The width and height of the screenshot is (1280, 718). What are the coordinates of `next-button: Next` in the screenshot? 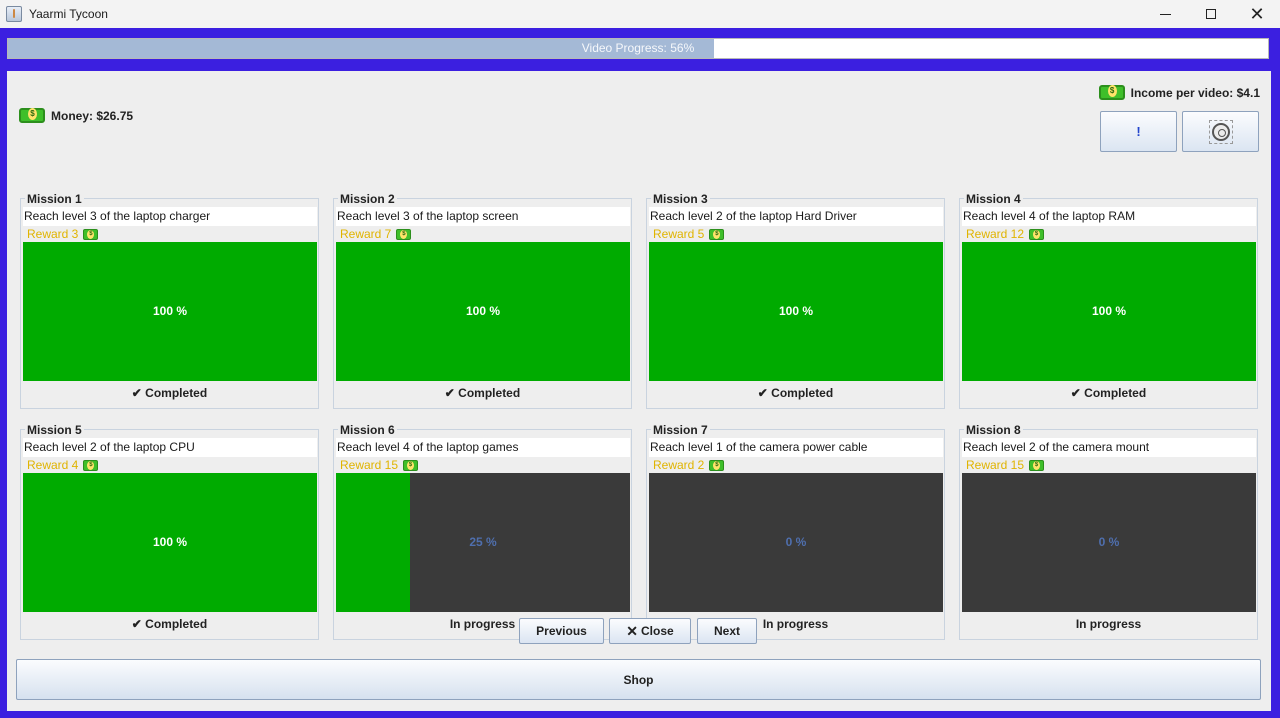 It's located at (727, 631).